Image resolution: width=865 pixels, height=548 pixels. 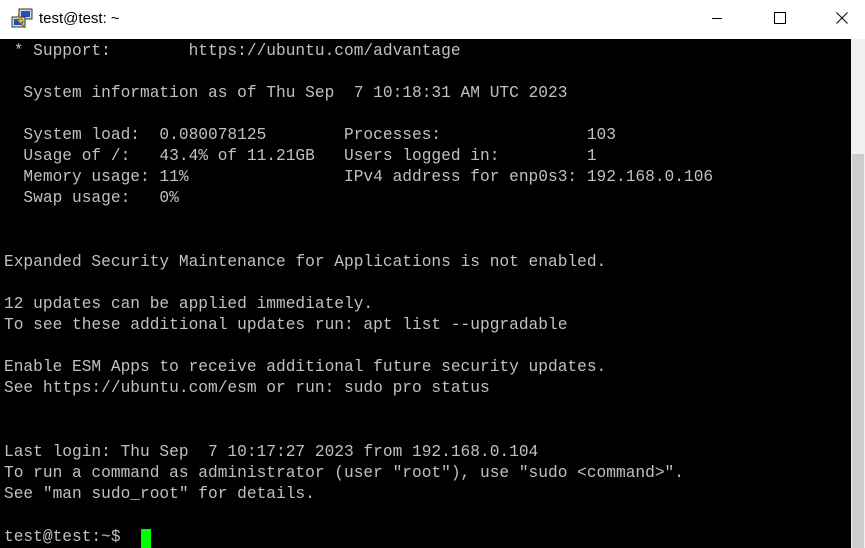 I want to click on minimize-icon, so click(x=717, y=20).